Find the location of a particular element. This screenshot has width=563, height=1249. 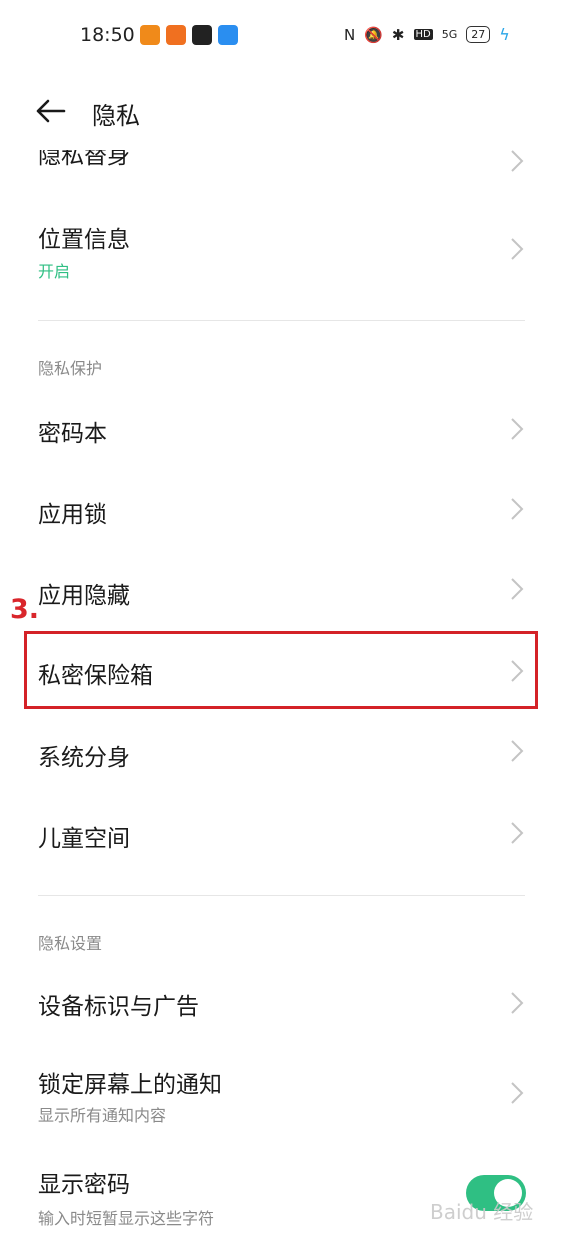

list-item-label: 设备标识与广告 is located at coordinates (118, 1007).